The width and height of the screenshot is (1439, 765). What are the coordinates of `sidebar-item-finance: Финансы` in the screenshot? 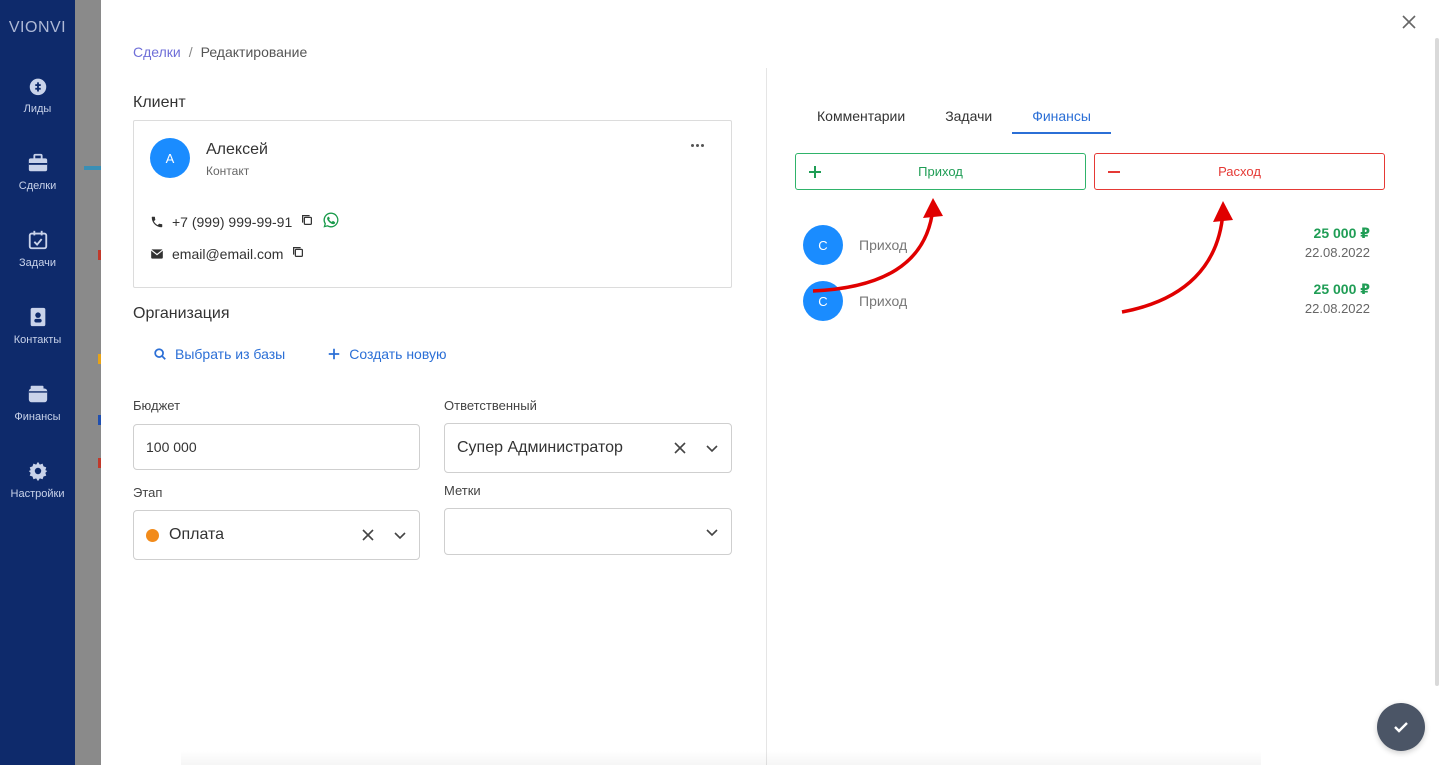 It's located at (37, 402).